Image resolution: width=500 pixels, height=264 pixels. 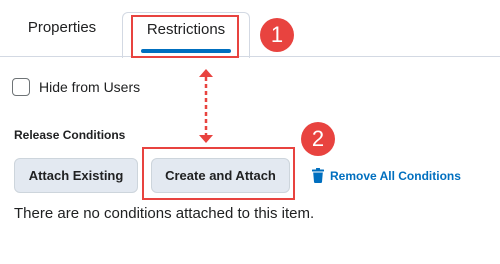 What do you see at coordinates (76, 175) in the screenshot?
I see `attach-existing-button: Attach Existing` at bounding box center [76, 175].